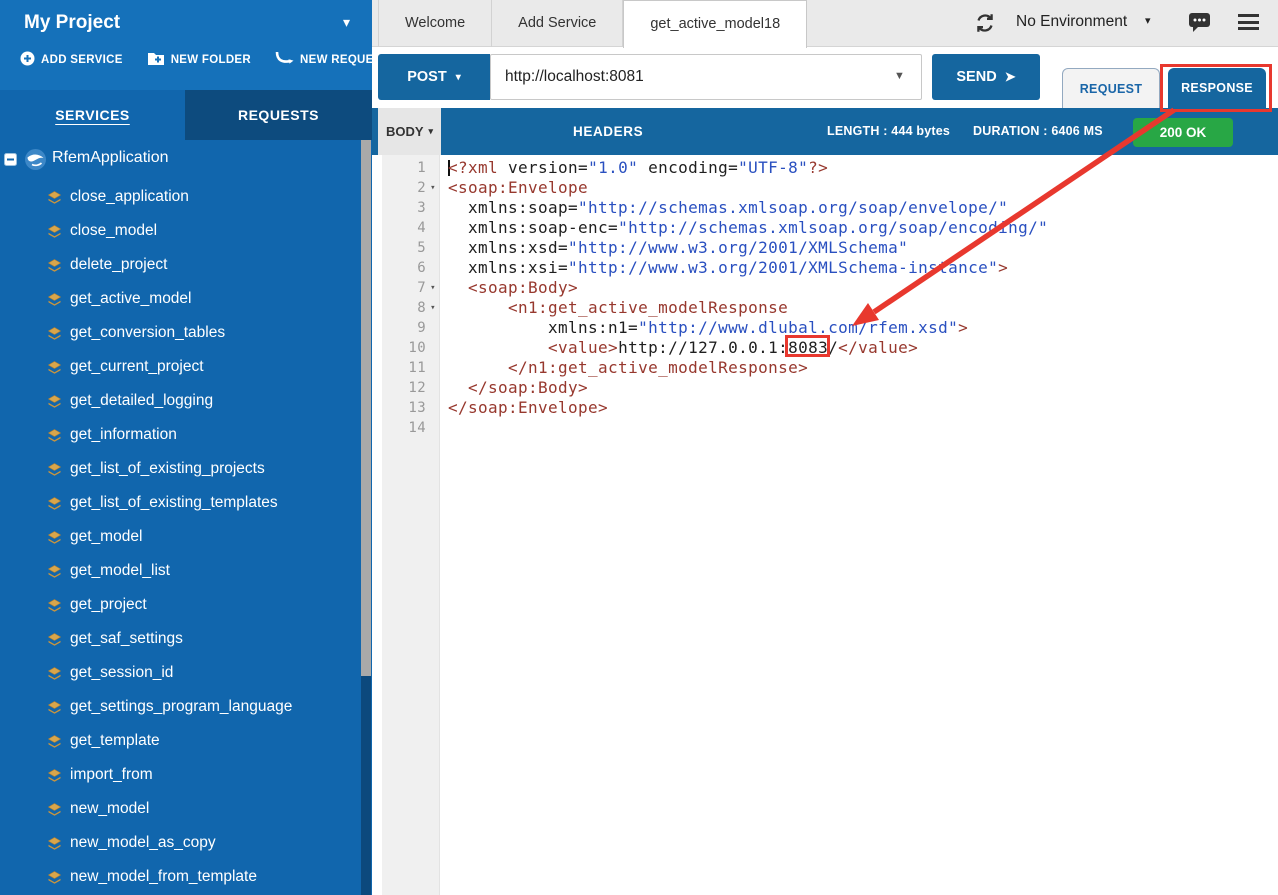 The width and height of the screenshot is (1278, 895). What do you see at coordinates (186, 843) in the screenshot?
I see `sidebar-item-new_model_as_copy: new_model_as_copy` at bounding box center [186, 843].